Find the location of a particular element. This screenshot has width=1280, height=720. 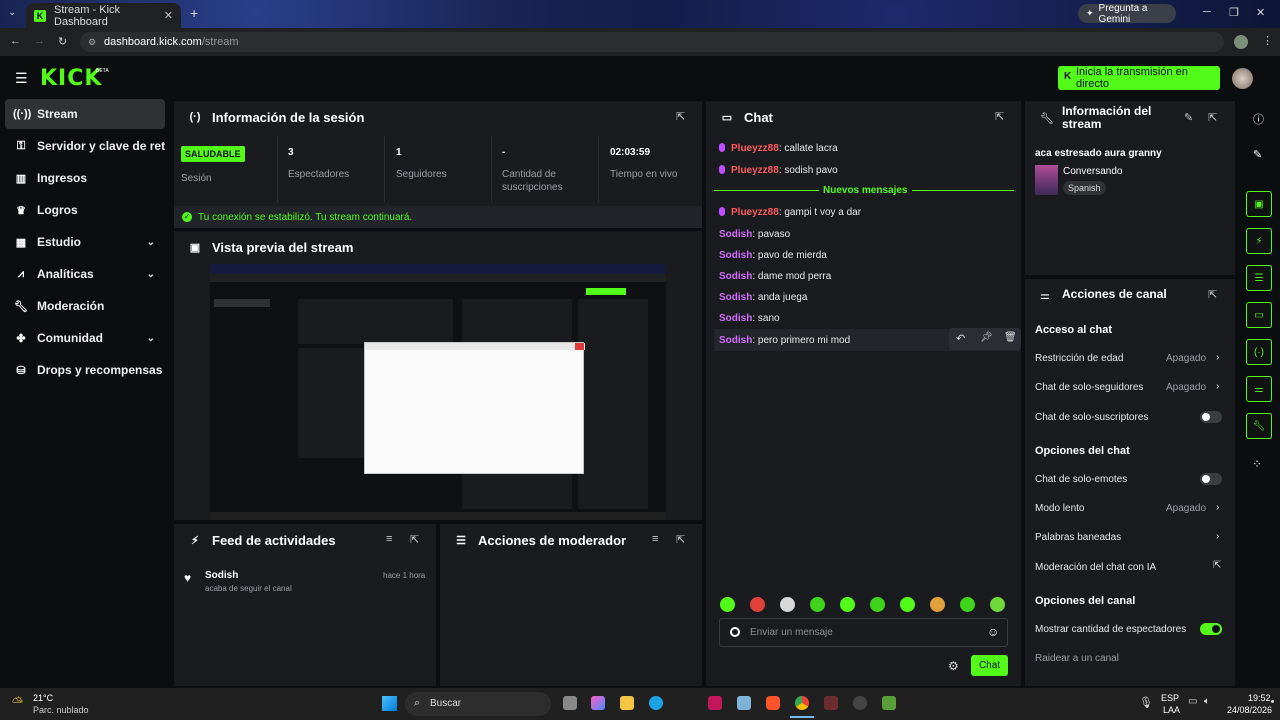

rail-chat-button: ▭ is located at coordinates (1259, 315).